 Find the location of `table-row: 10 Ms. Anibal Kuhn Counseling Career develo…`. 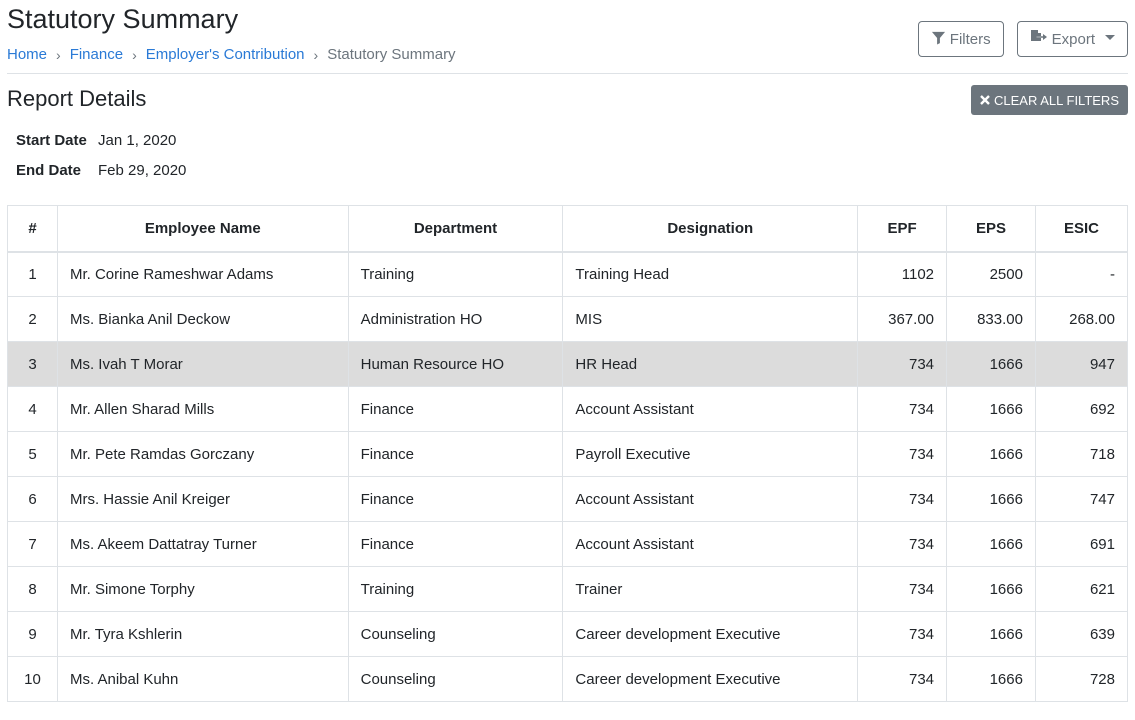

table-row: 10 Ms. Anibal Kuhn Counseling Career develo… is located at coordinates (568, 679).